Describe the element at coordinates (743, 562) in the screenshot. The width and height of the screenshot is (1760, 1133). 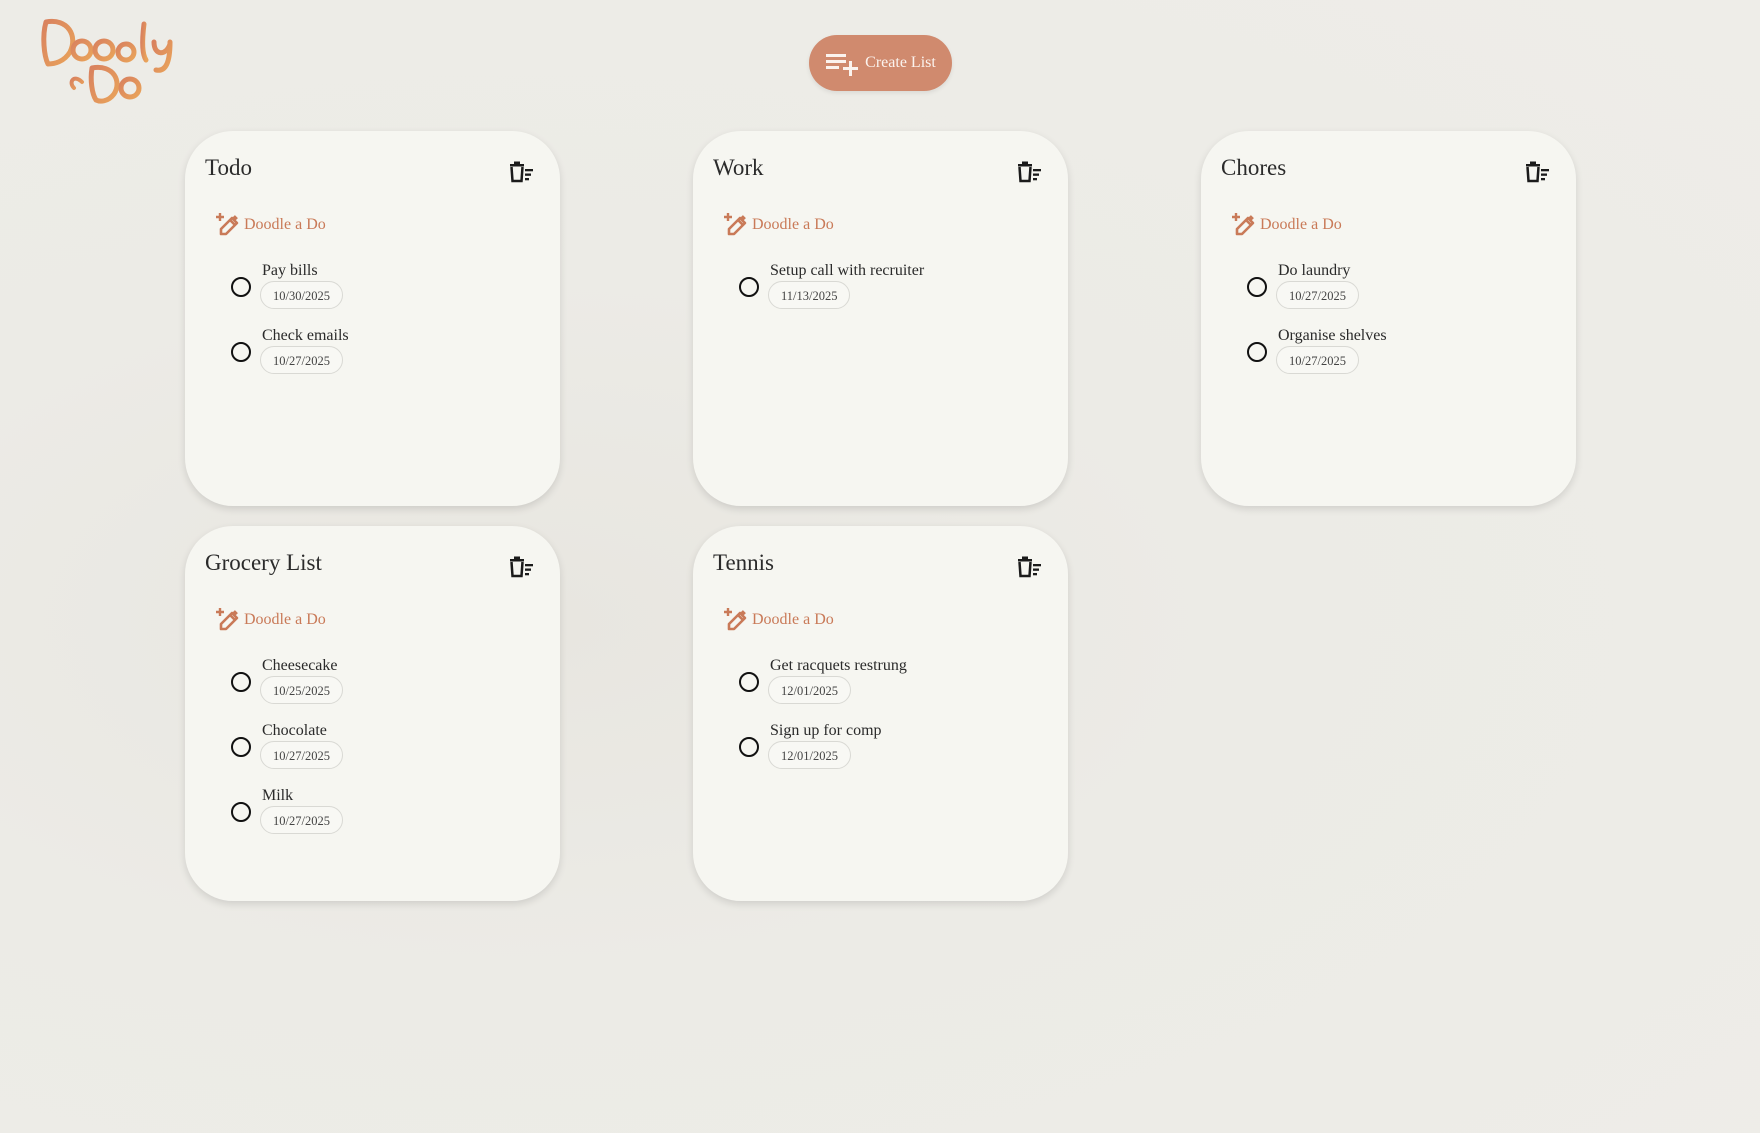
I see `list-title: Tennis` at that location.